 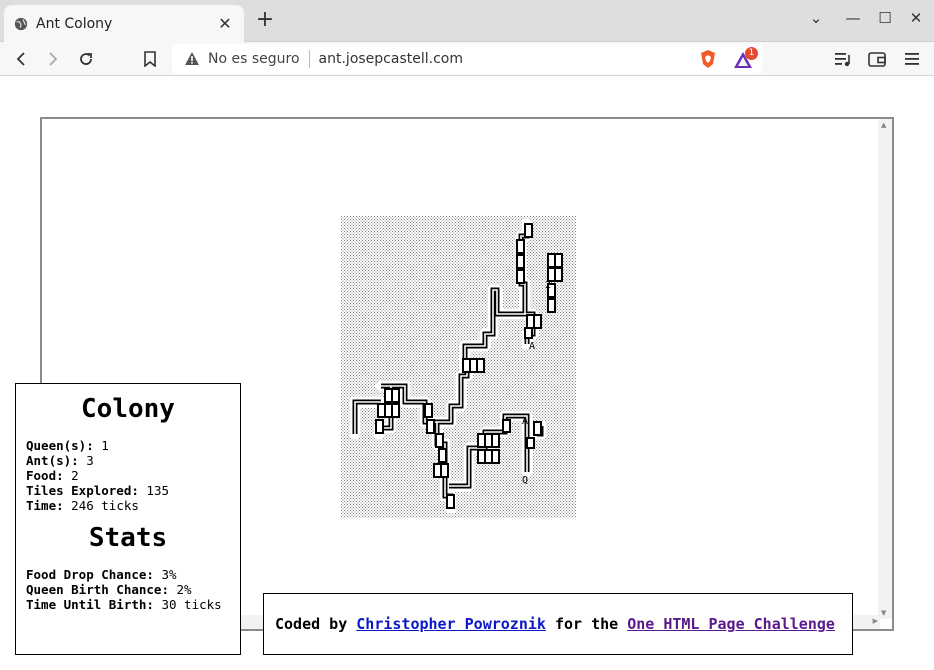 I want to click on scroll-right-icon: ▶, so click(x=875, y=621).